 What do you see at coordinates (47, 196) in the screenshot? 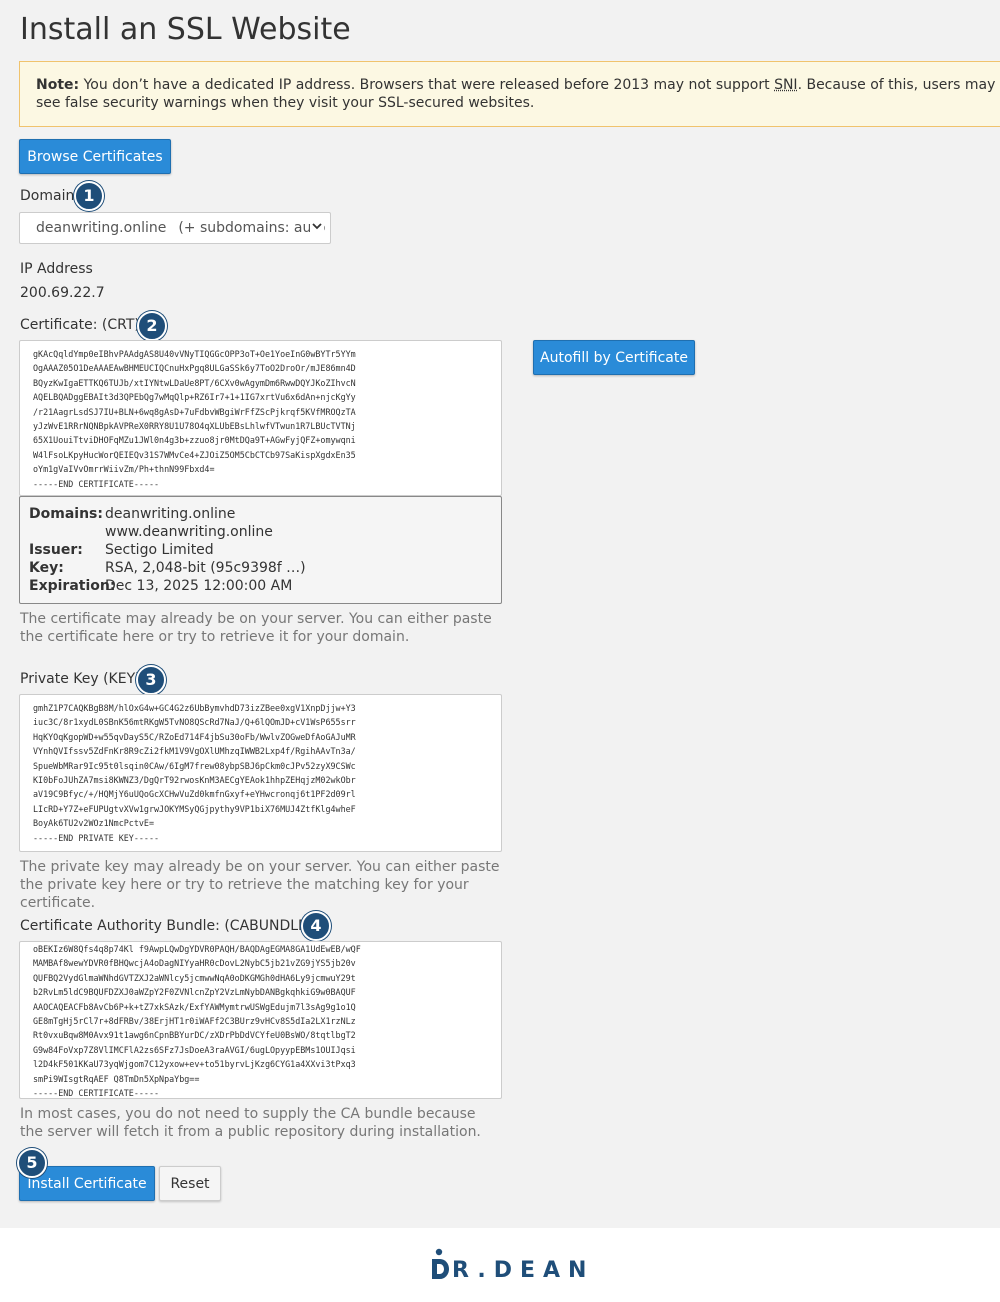
I see `domain-label: Domain` at bounding box center [47, 196].